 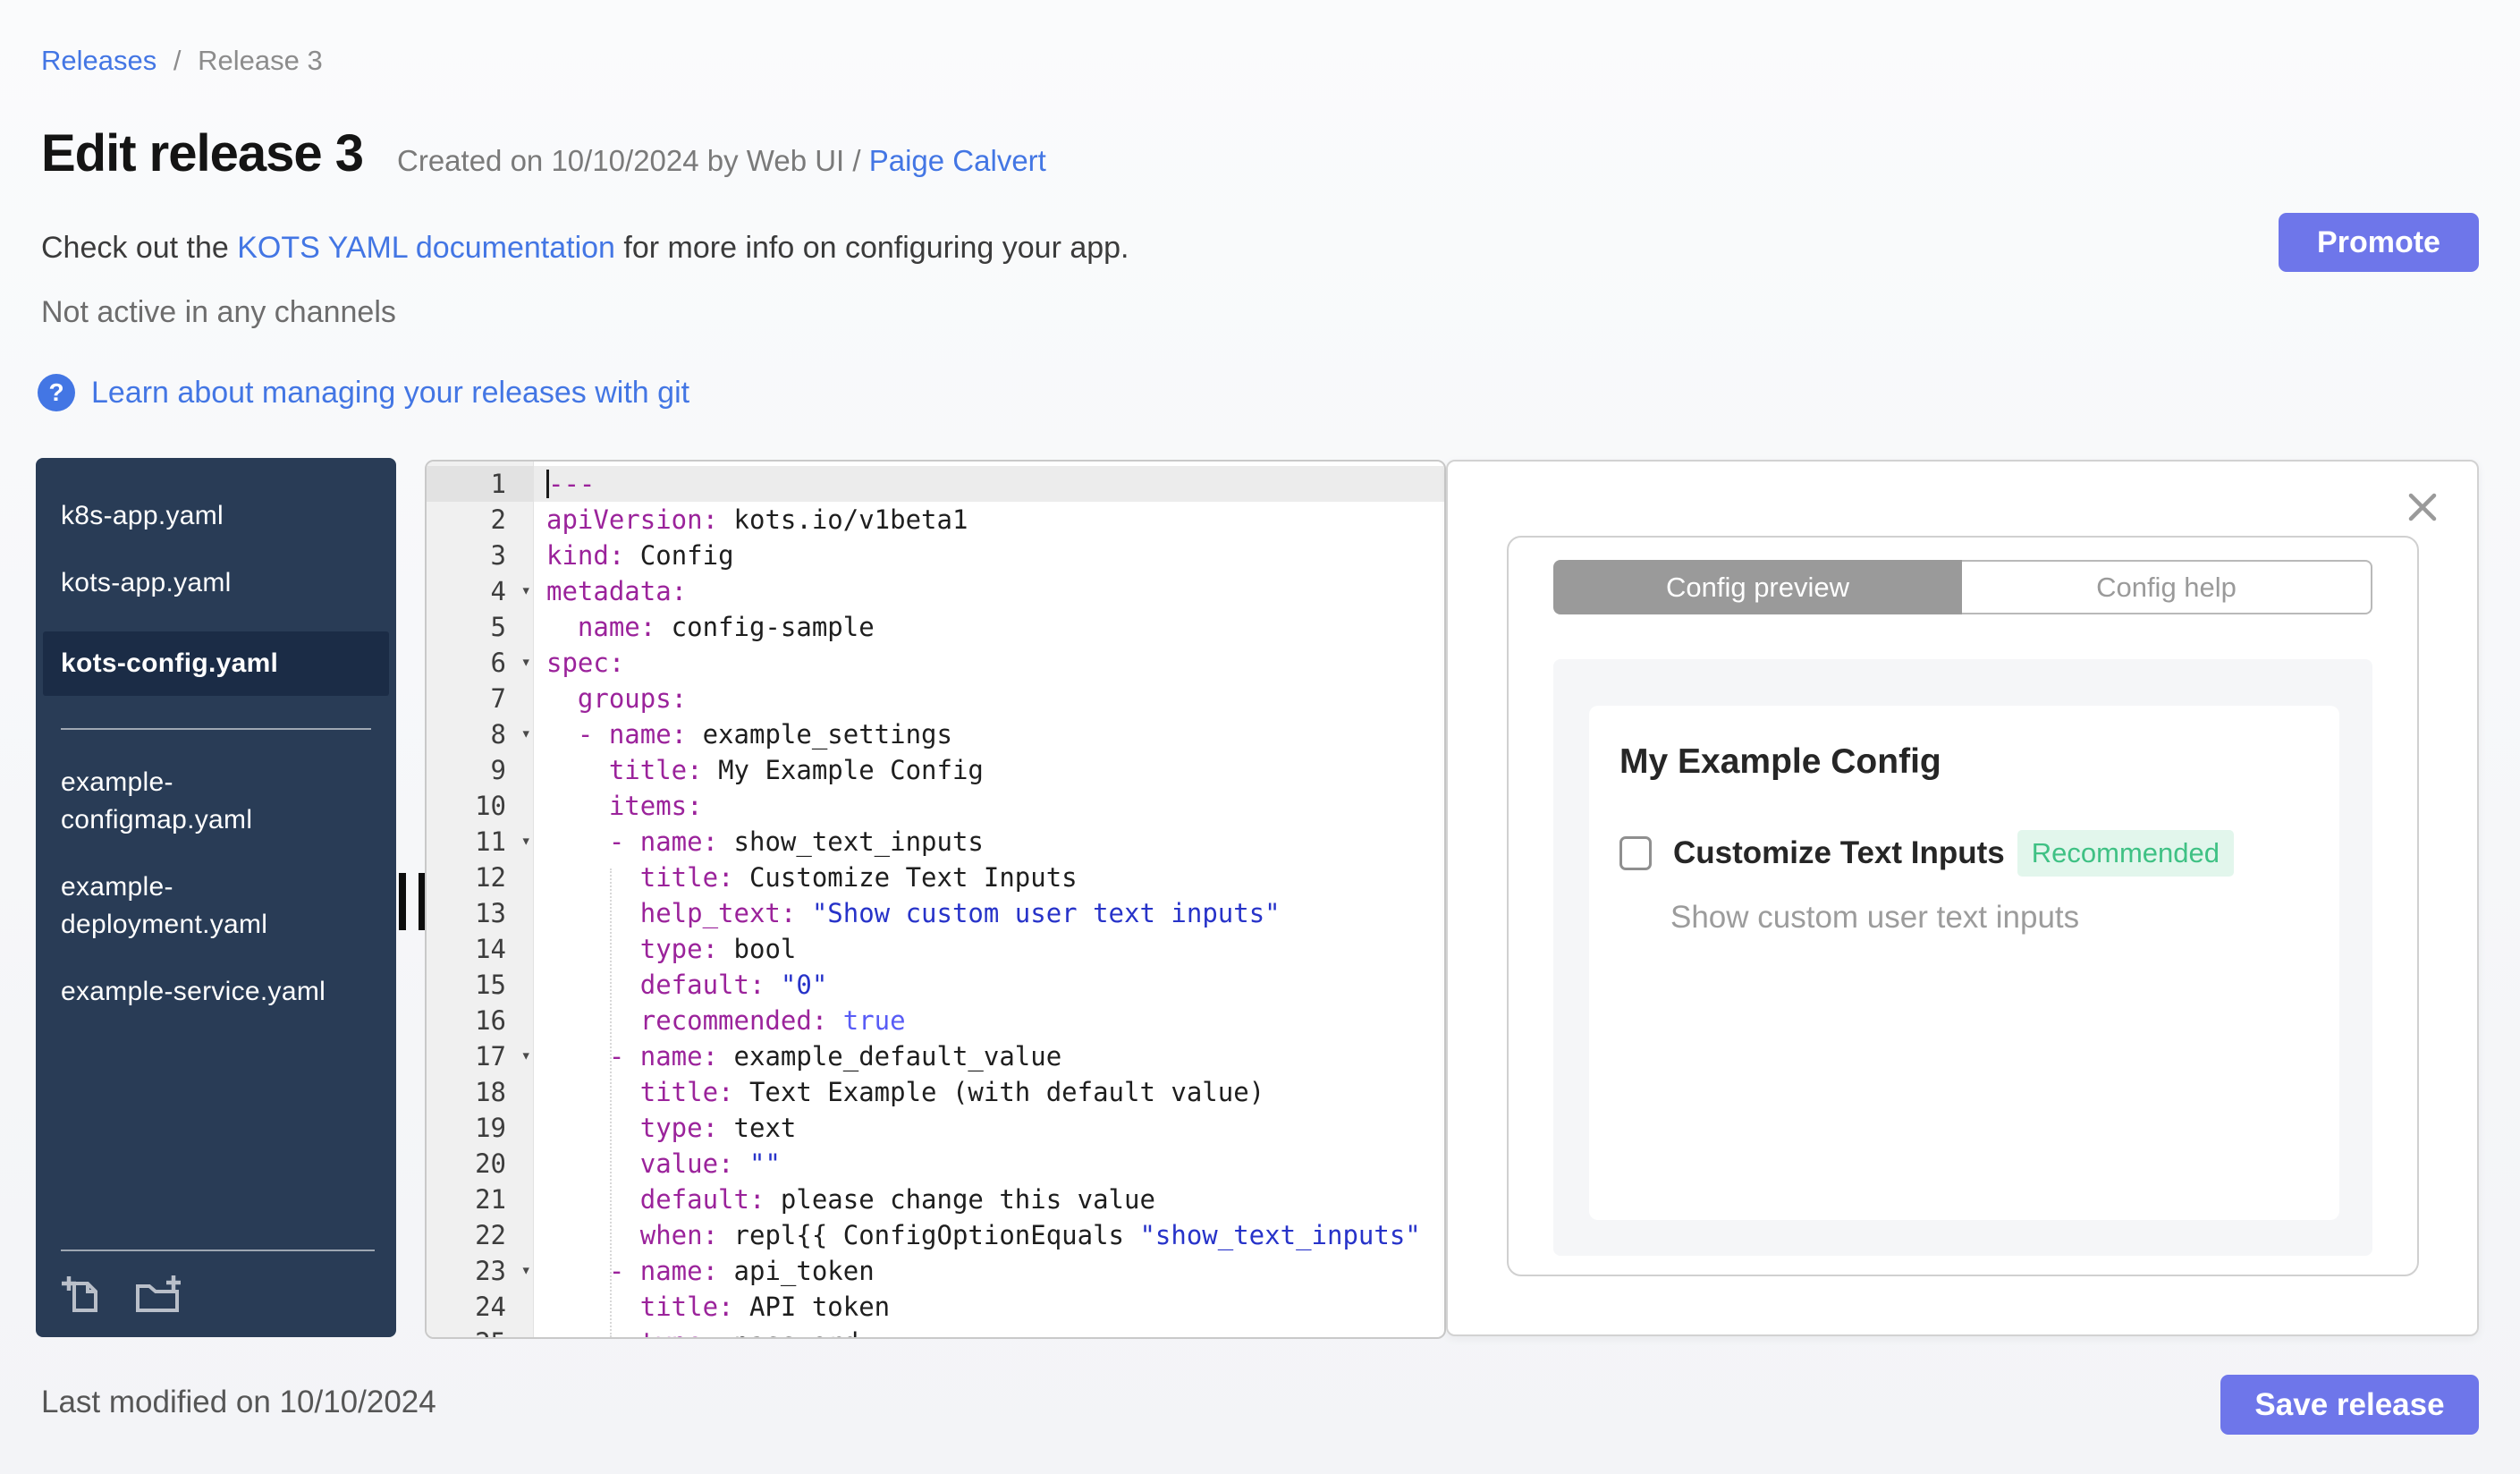 What do you see at coordinates (989, 1331) in the screenshot?
I see `code-line-25: type: password` at bounding box center [989, 1331].